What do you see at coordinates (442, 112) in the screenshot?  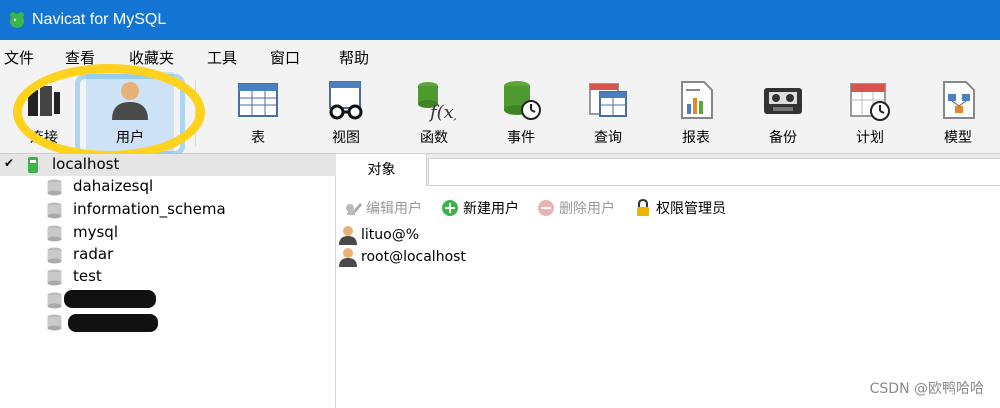 I see `svg-text: f(x)` at bounding box center [442, 112].